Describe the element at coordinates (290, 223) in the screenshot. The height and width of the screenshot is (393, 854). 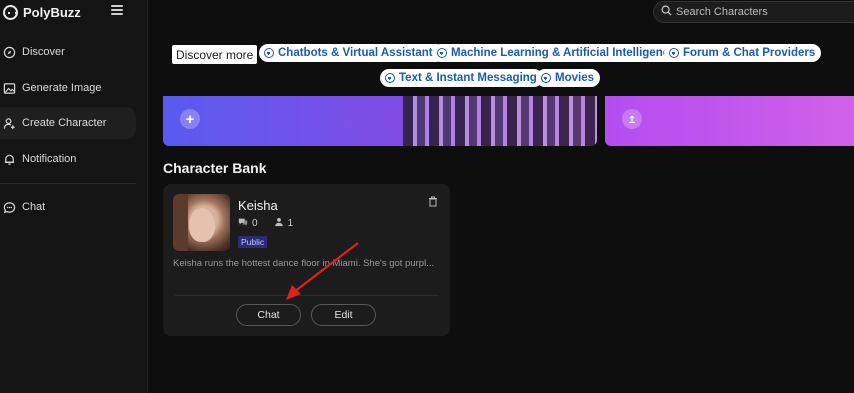
I see `follower-count: 1` at that location.